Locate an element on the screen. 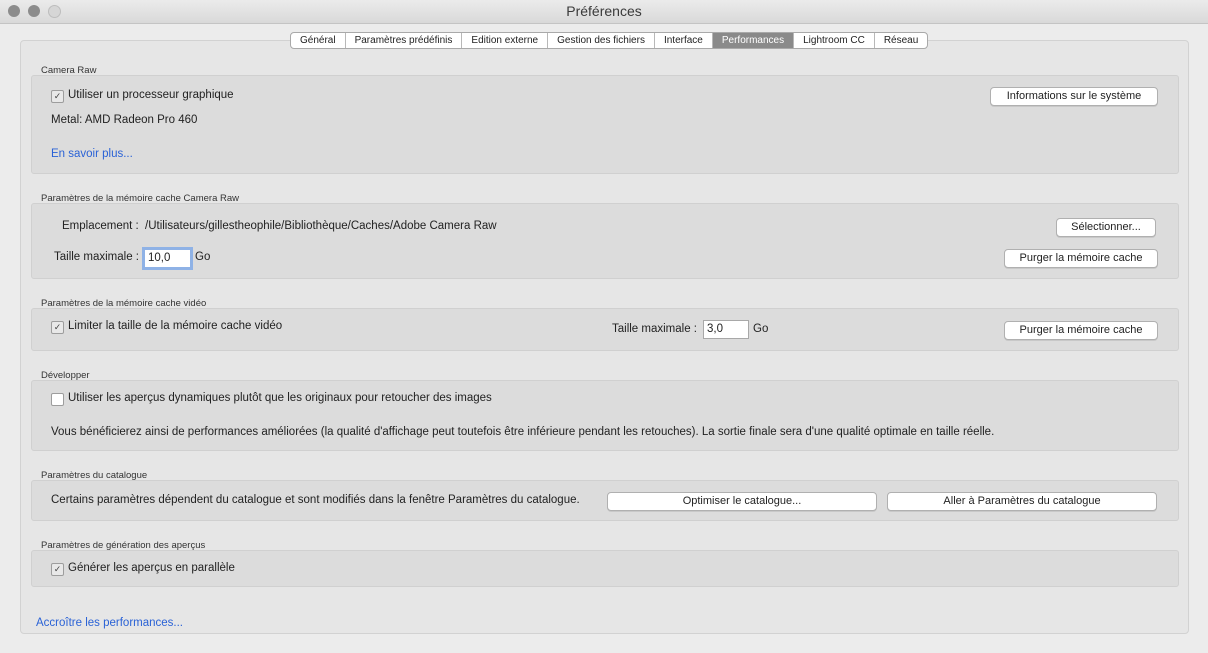 Image resolution: width=1208 pixels, height=653 pixels. cache-max-size-input: 10,0 is located at coordinates (167, 258).